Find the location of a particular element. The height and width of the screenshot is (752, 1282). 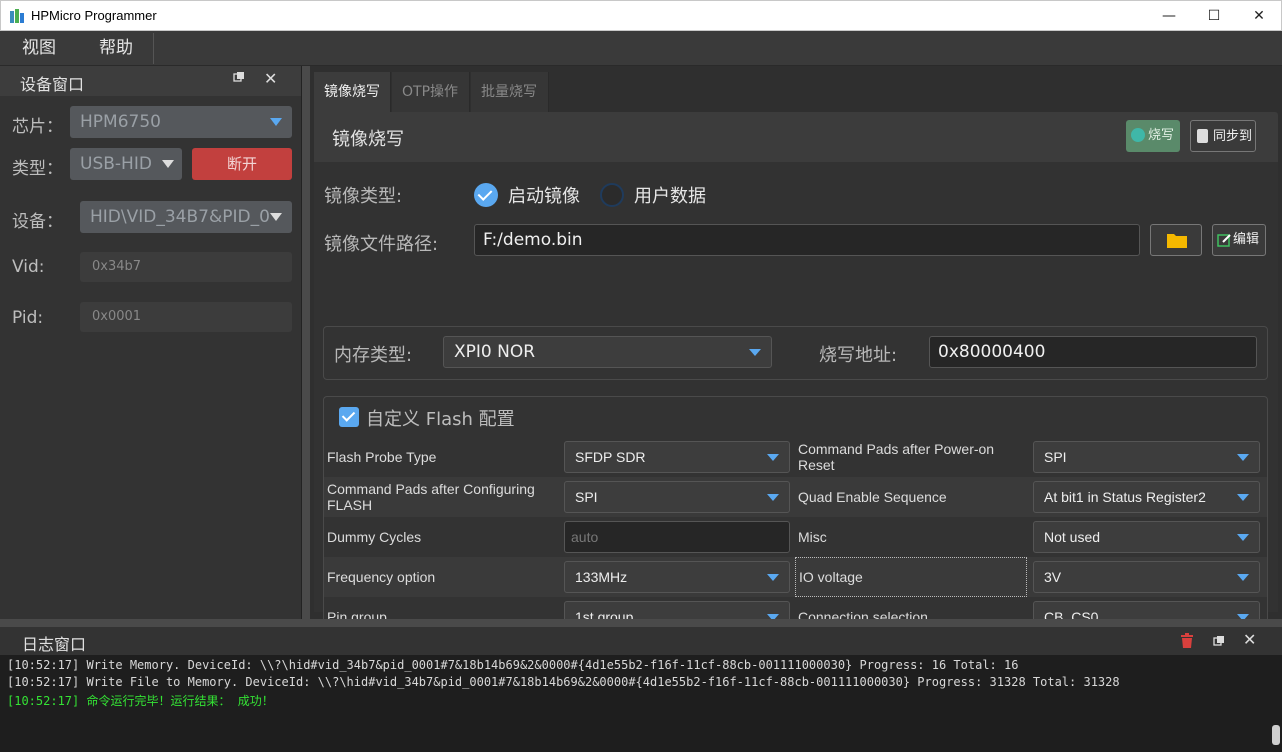

device-select: HID\VID_34B7&PID_0 is located at coordinates (186, 217).